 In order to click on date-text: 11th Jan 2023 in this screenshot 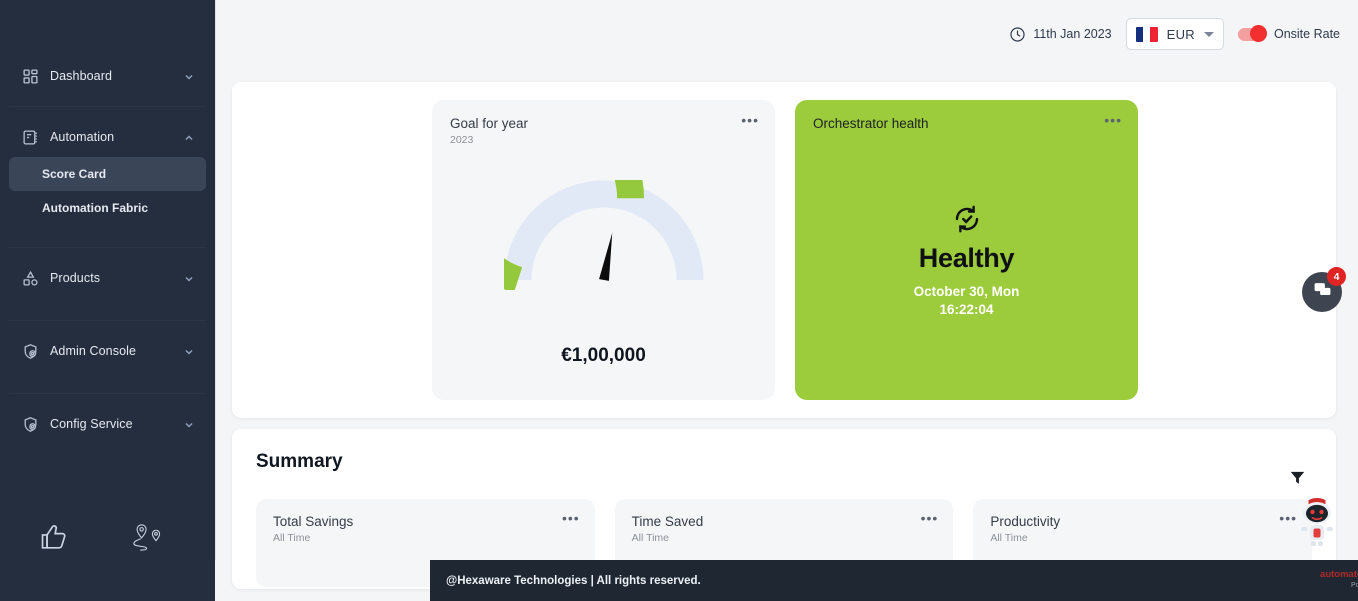, I will do `click(1072, 34)`.